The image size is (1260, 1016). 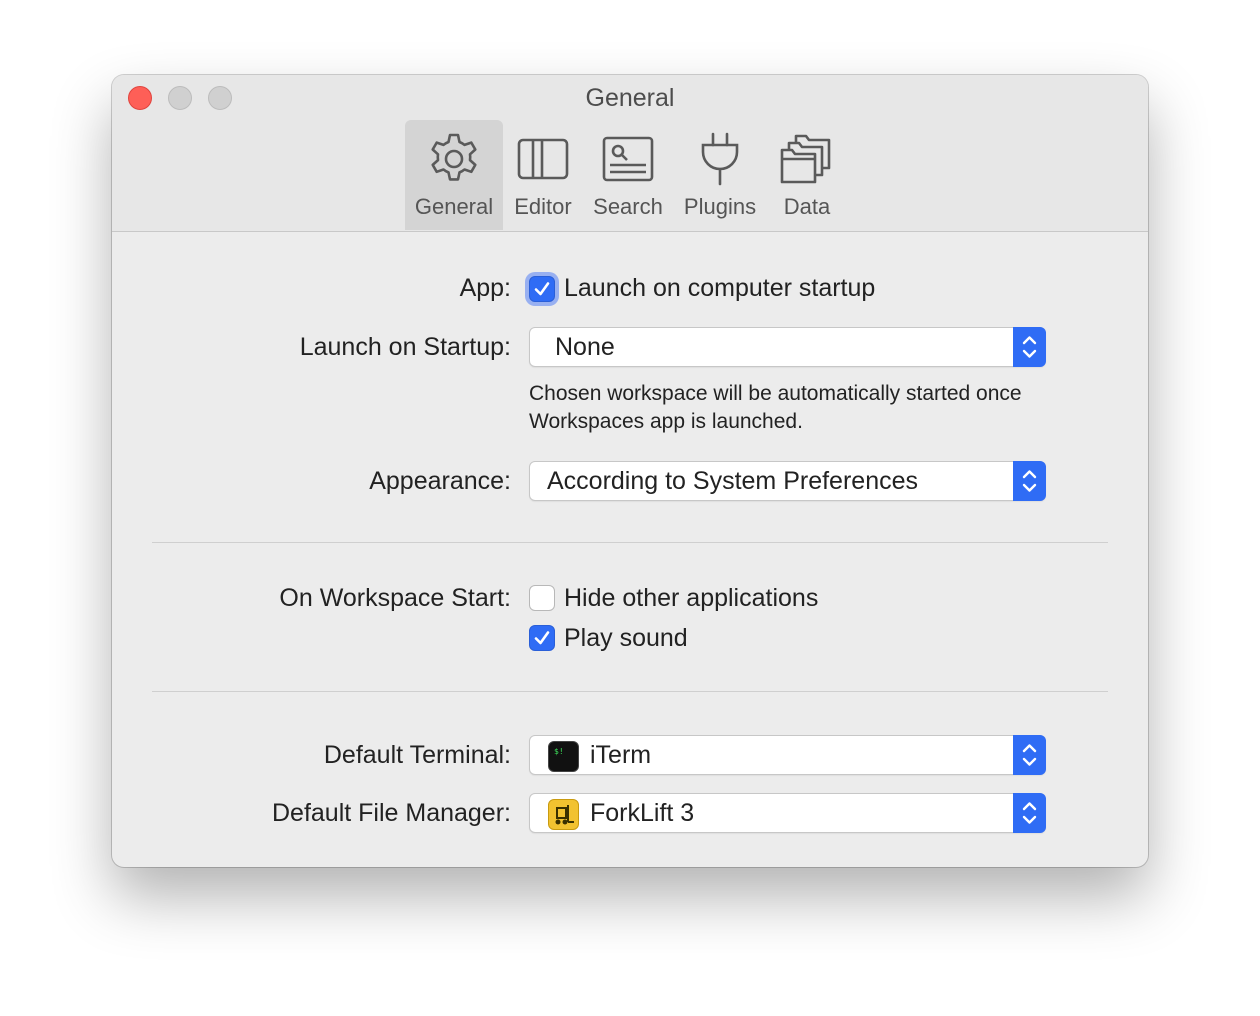 I want to click on tab-editor-label: Editor, so click(x=543, y=206).